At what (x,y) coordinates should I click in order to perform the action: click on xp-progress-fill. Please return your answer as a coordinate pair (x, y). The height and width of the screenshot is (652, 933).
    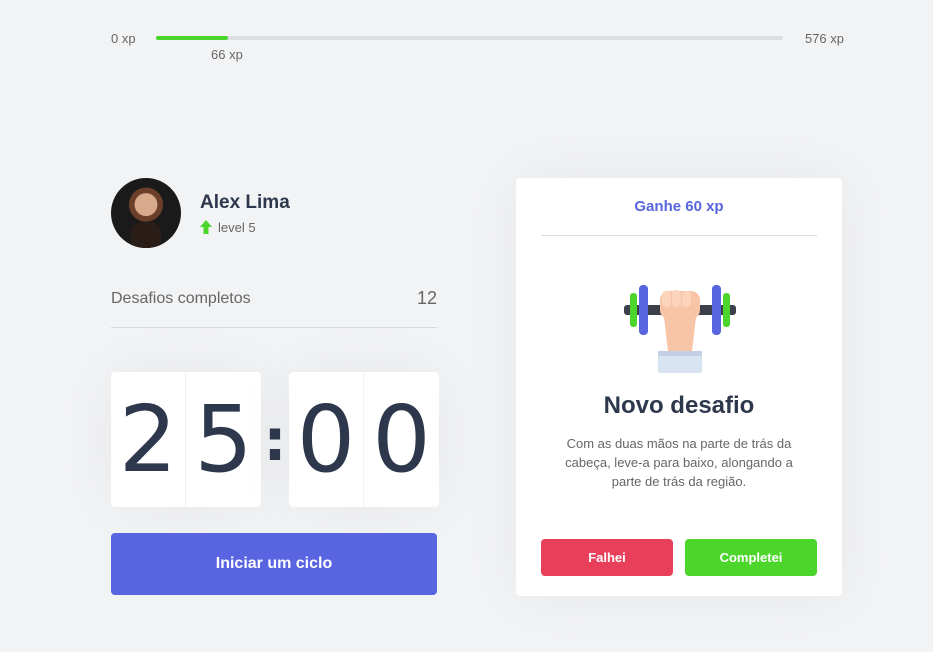
    Looking at the image, I should click on (192, 38).